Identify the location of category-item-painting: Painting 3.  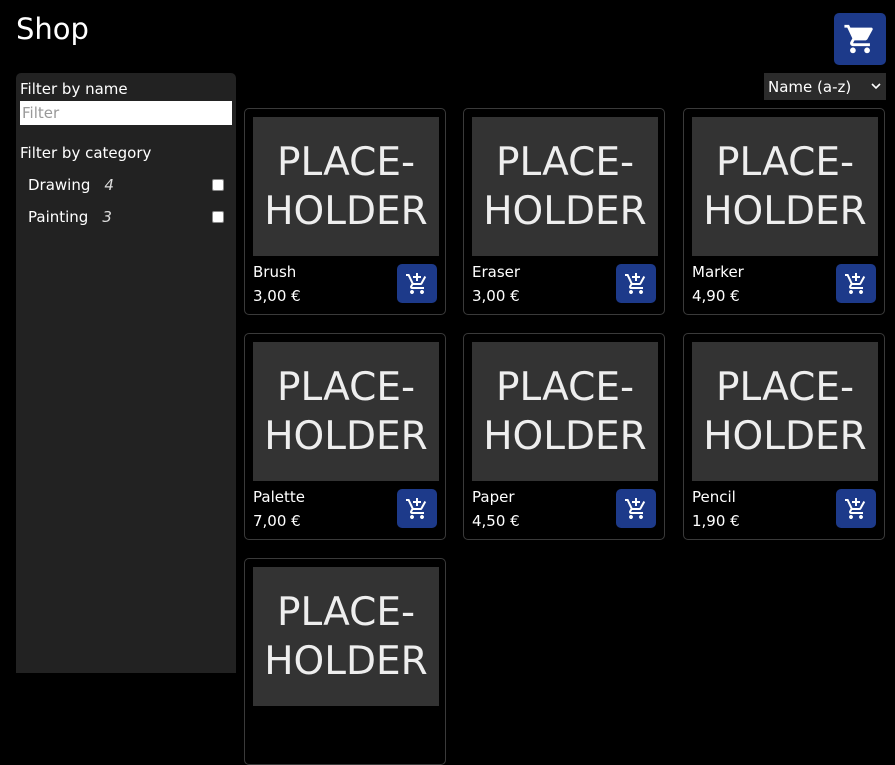
(126, 217).